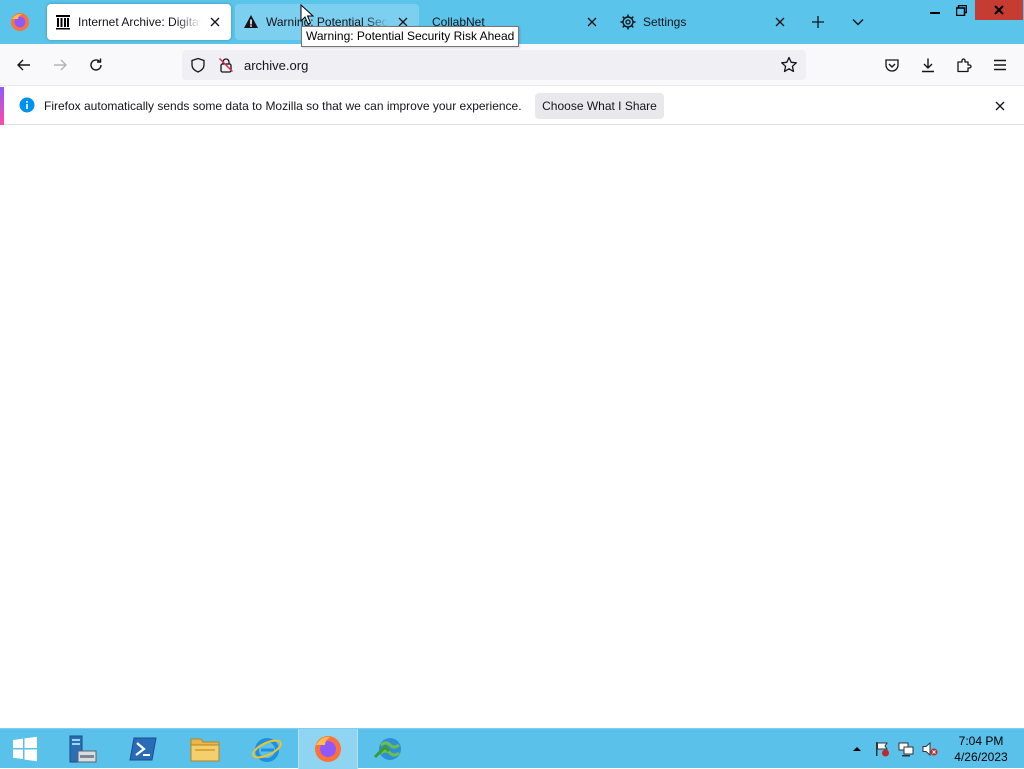  I want to click on network-app-button, so click(390, 749).